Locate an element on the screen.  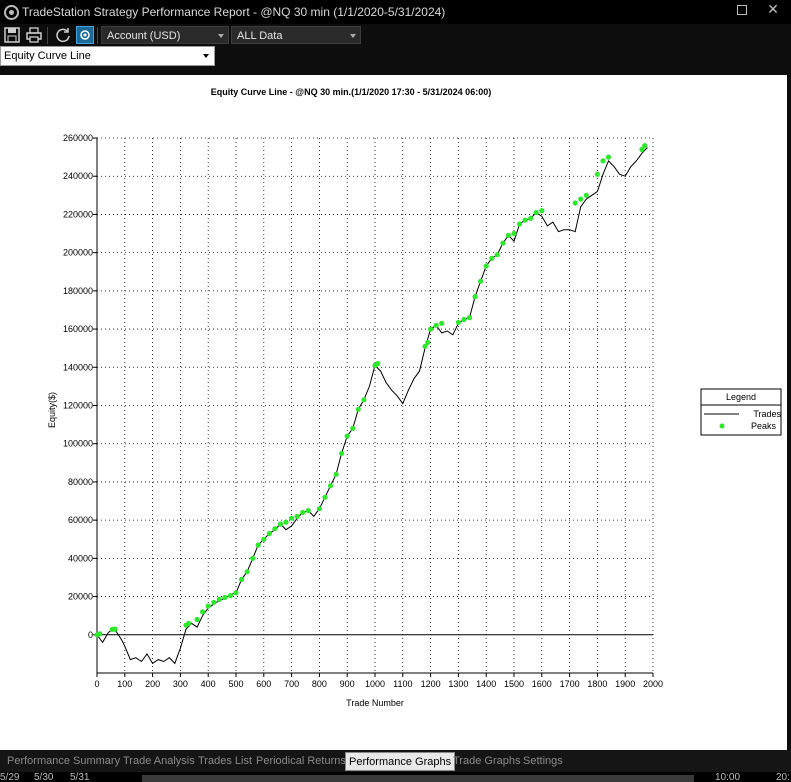
y-tick-label: 160000 is located at coordinates (78, 329).